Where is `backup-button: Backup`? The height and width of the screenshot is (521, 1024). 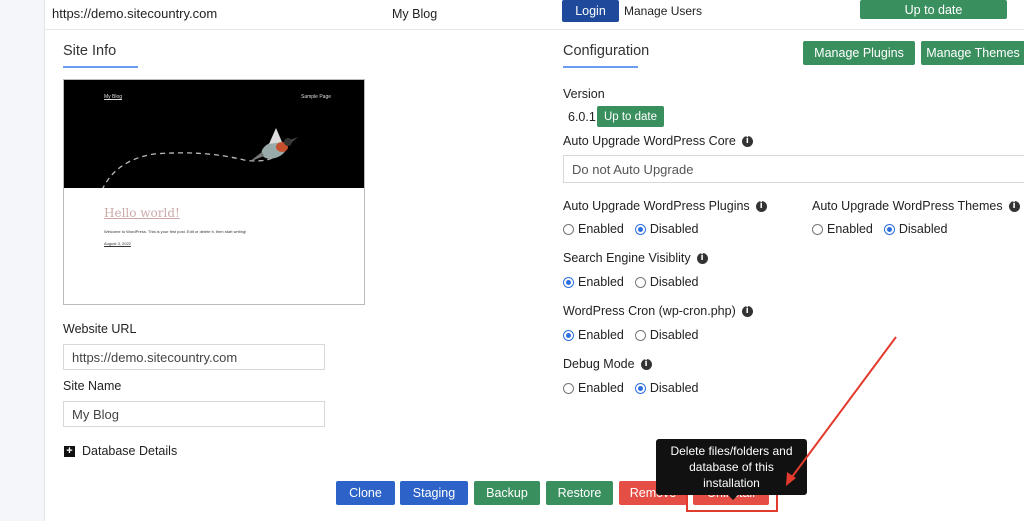 backup-button: Backup is located at coordinates (507, 493).